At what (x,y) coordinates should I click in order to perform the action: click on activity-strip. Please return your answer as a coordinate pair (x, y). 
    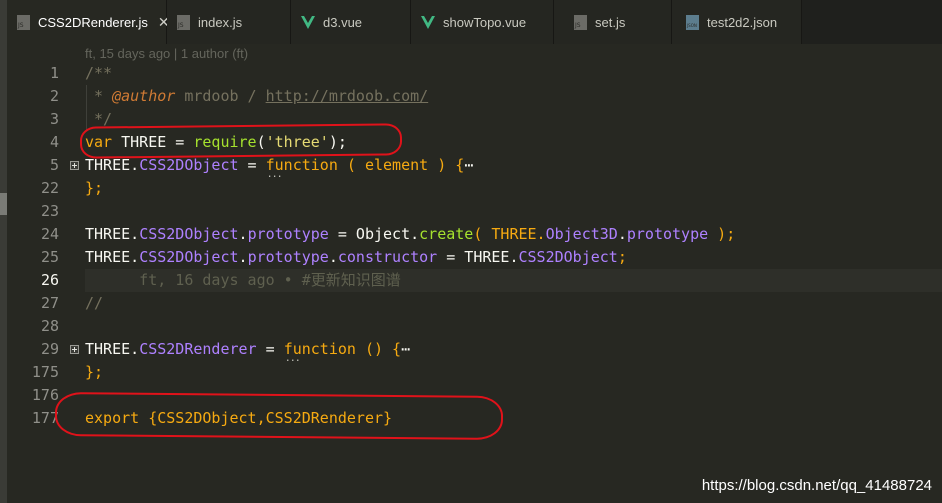
    Looking at the image, I should click on (3, 251).